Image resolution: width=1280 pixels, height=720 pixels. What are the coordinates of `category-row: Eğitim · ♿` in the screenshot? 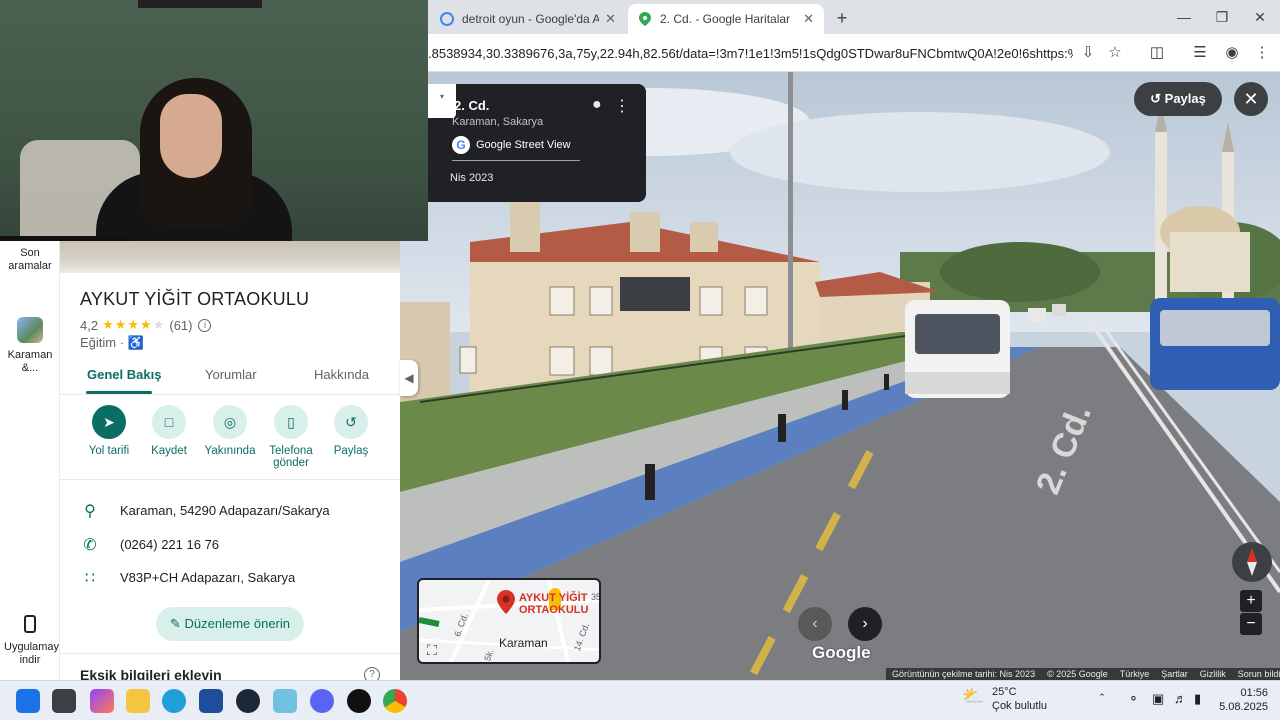 It's located at (112, 343).